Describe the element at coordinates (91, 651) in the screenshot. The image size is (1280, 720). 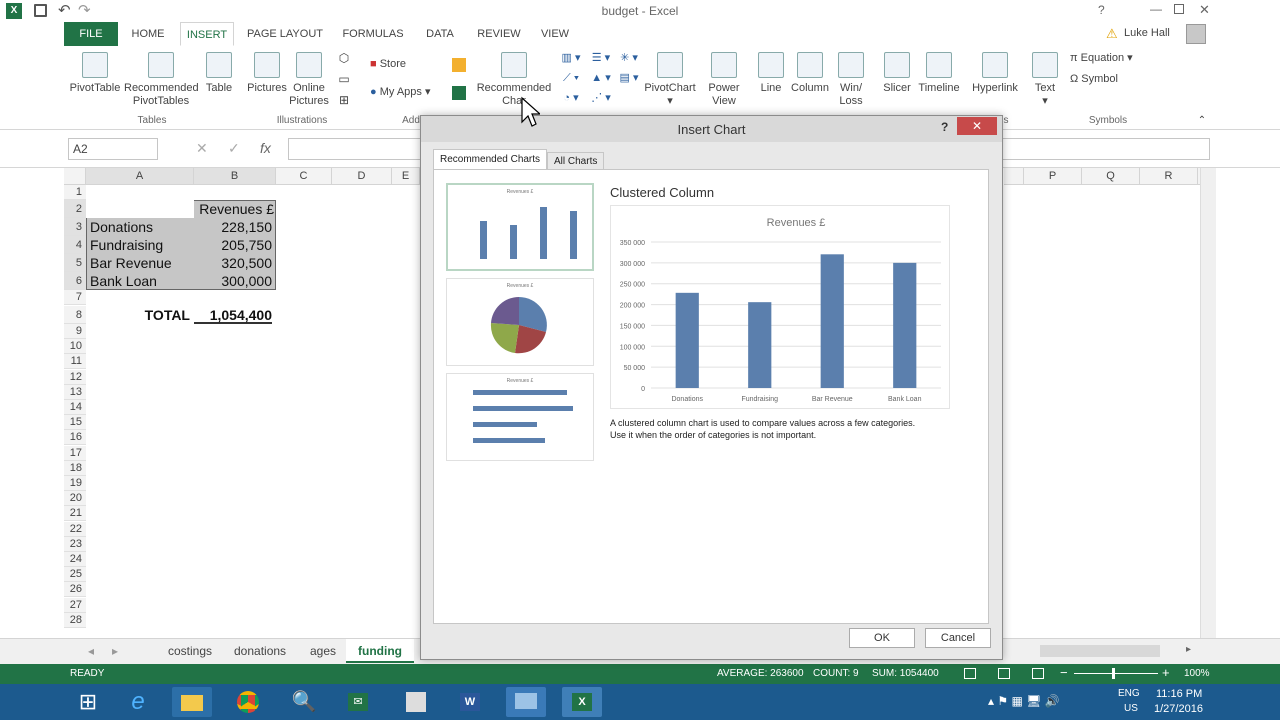
I see `prev-sheet-icon: ◂` at that location.